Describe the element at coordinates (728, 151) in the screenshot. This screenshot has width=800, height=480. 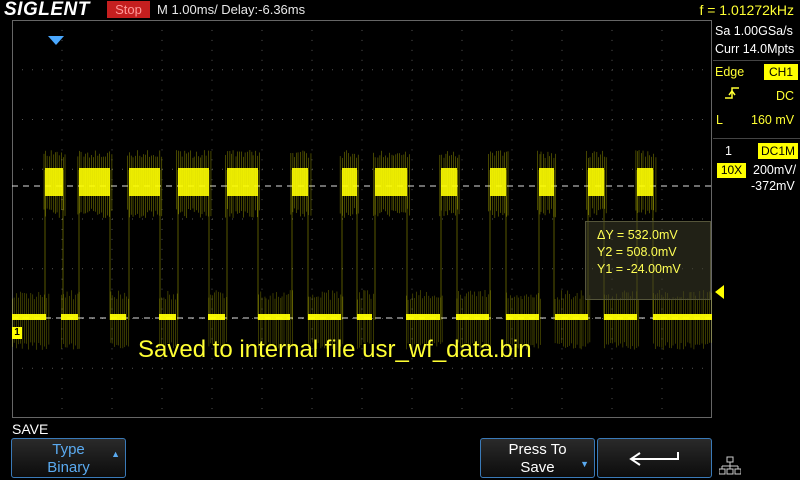
I see `channel-number: 1` at that location.